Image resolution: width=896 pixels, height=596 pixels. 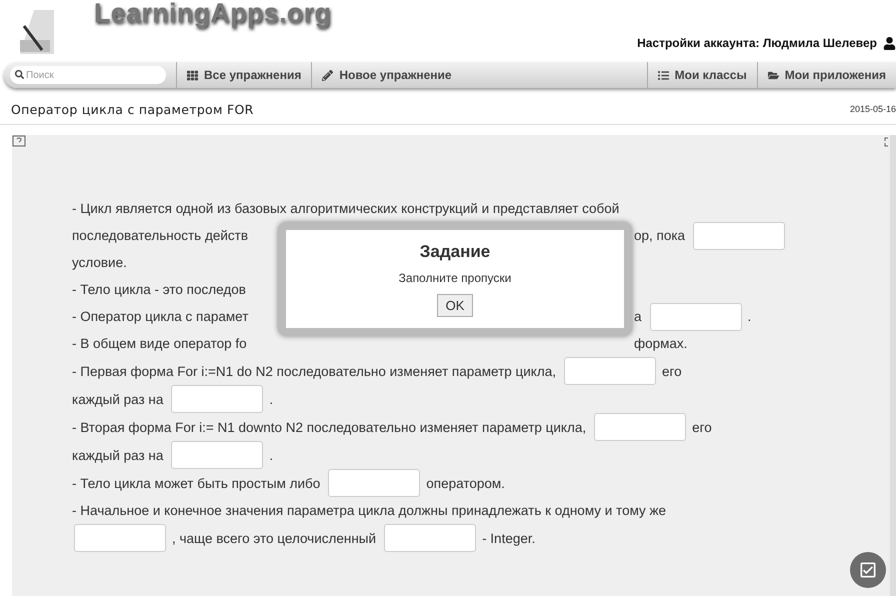 I want to click on exercise-title: Оператор цикла с параметром FOR, so click(x=132, y=109).